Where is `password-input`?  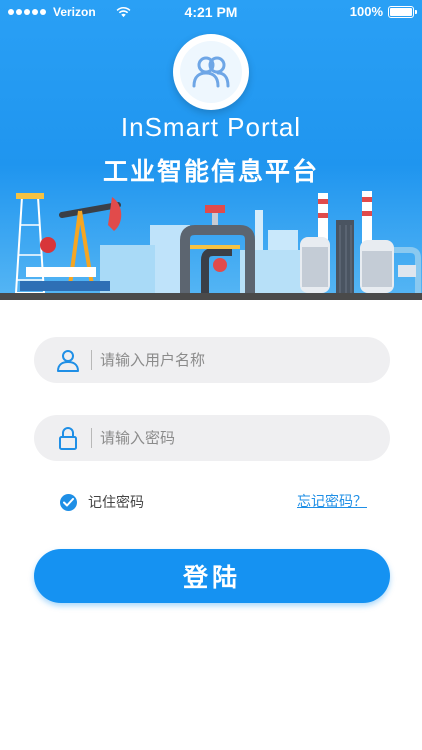
password-input is located at coordinates (235, 438).